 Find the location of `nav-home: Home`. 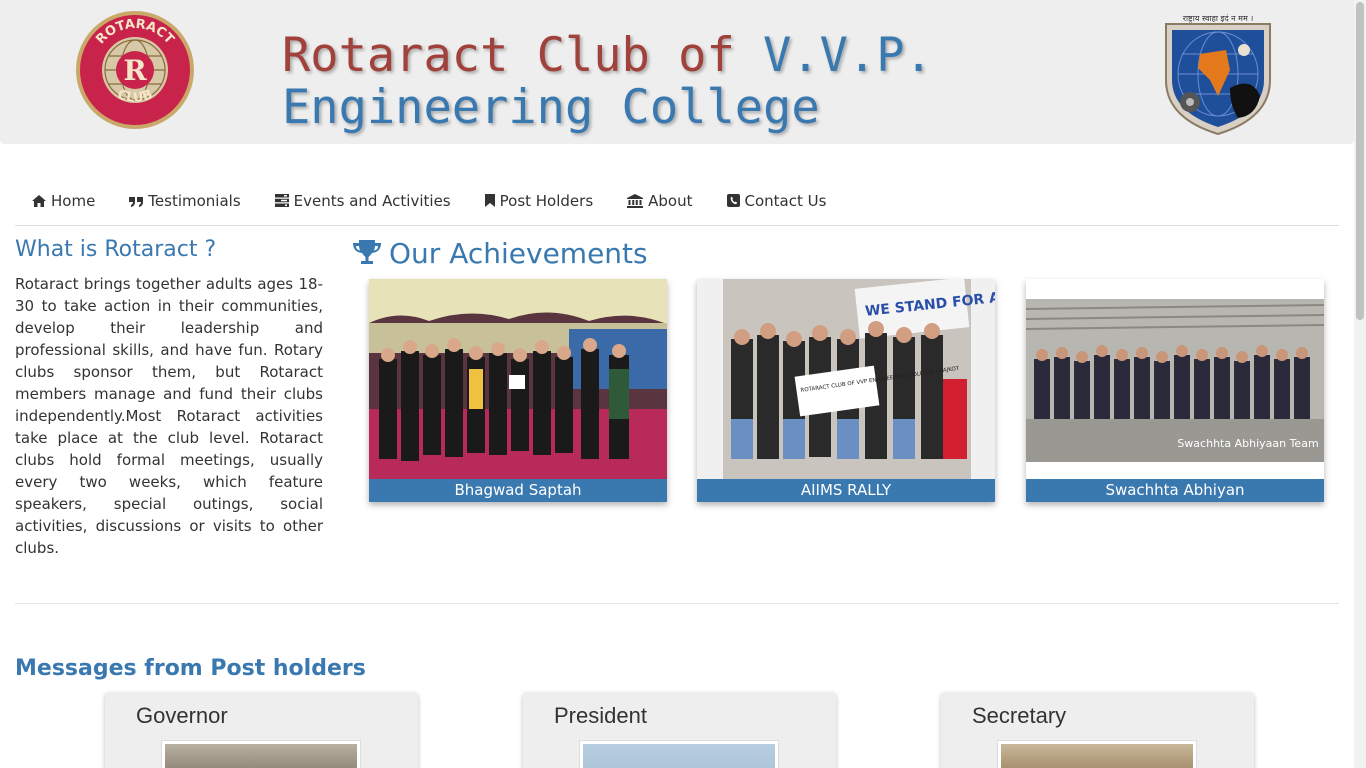

nav-home: Home is located at coordinates (63, 201).